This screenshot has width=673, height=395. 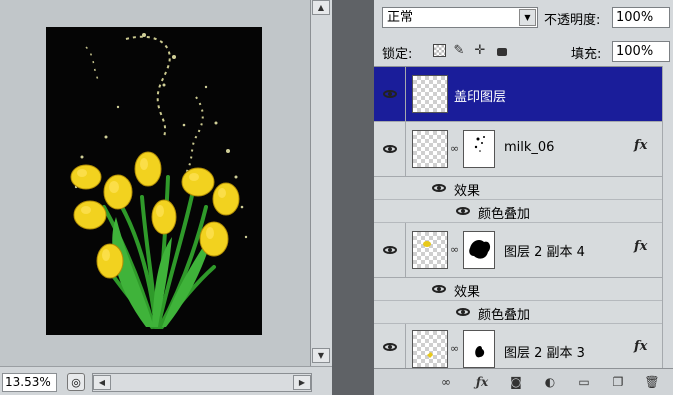 I want to click on navigator-icon: ◎, so click(x=76, y=382).